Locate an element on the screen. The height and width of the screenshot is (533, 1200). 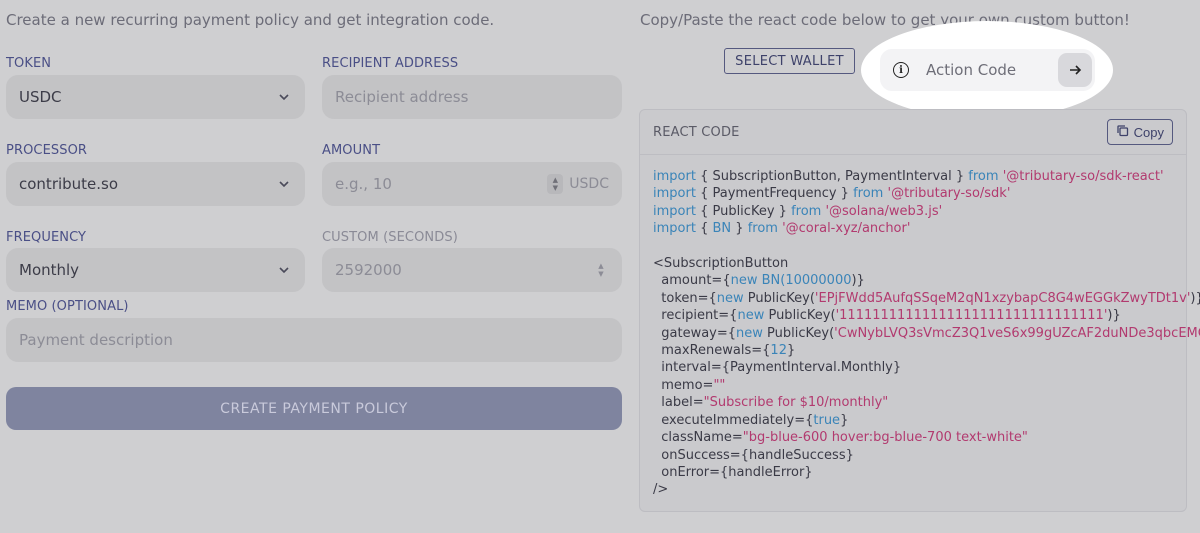
memo-input: Payment description is located at coordinates (314, 340).